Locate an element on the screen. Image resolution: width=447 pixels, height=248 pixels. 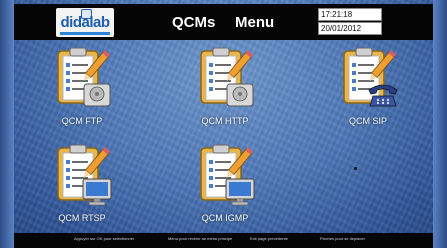
logo-text: didalab is located at coordinates (85, 22).